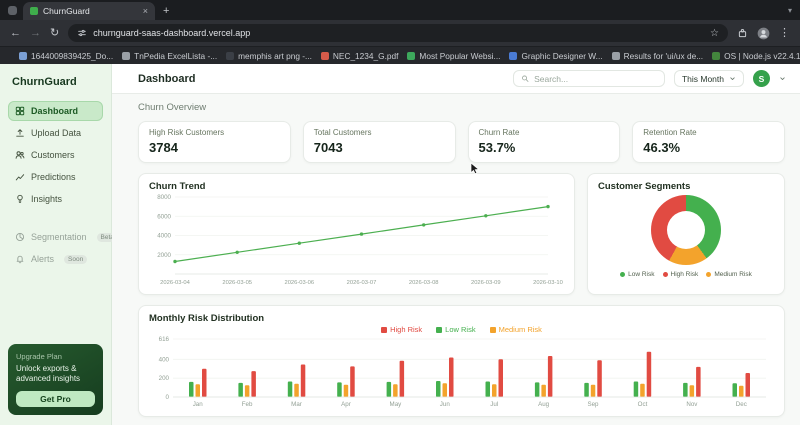  Describe the element at coordinates (20, 155) in the screenshot. I see `customers-icon` at that location.